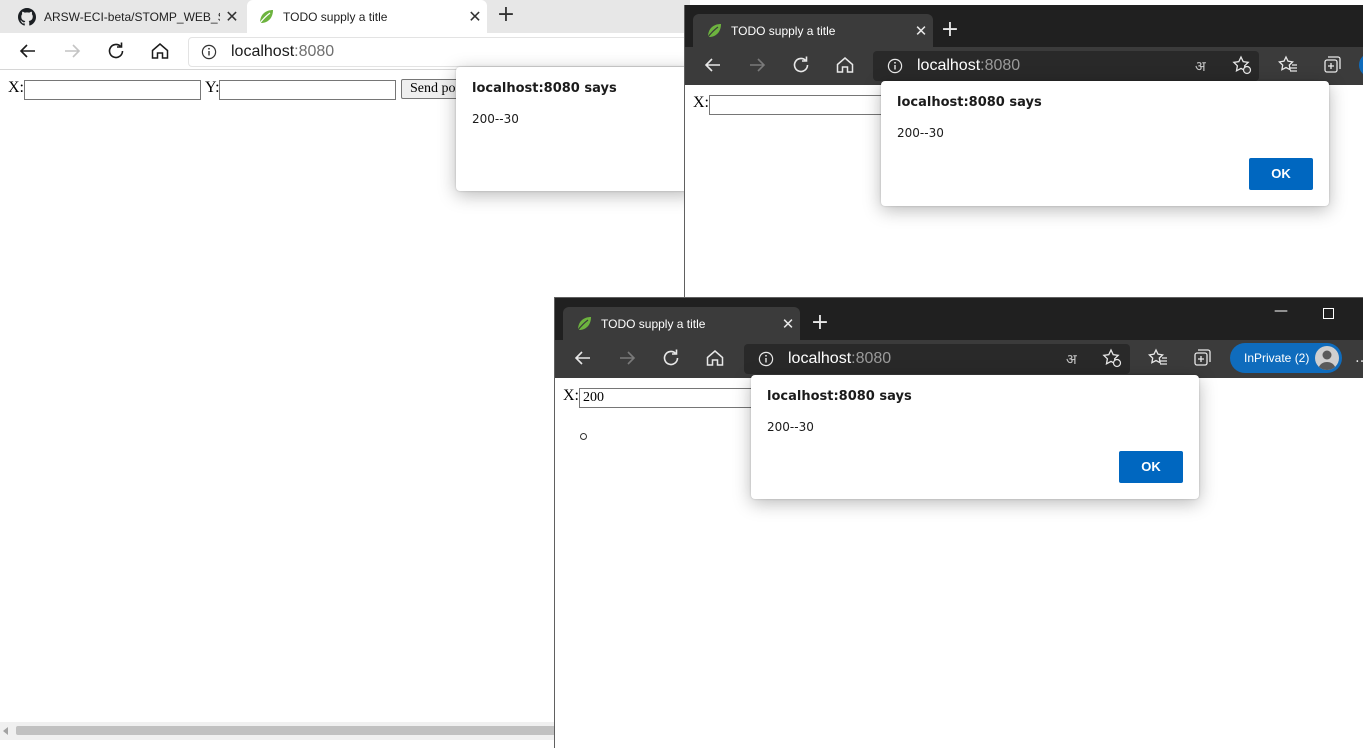 The image size is (1363, 748). What do you see at coordinates (1281, 311) in the screenshot?
I see `minimize-icon: —` at bounding box center [1281, 311].